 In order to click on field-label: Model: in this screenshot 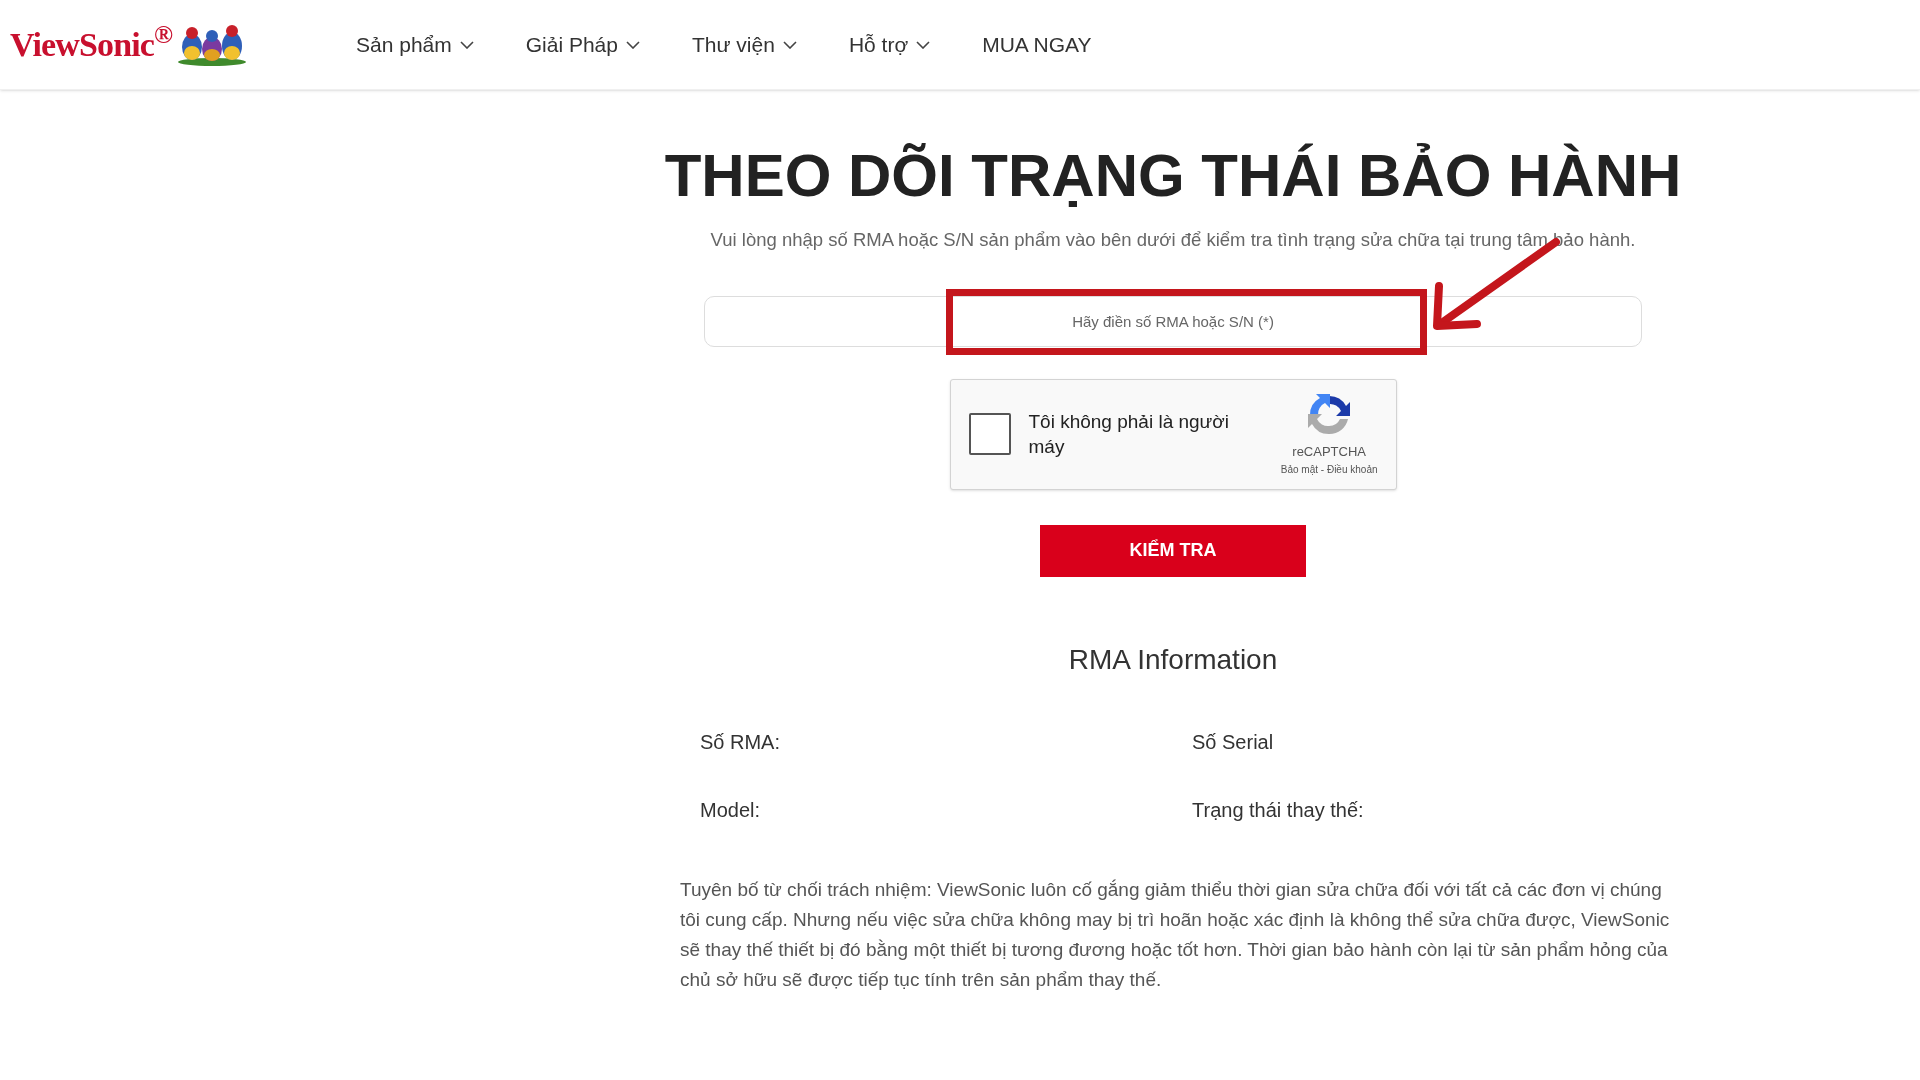, I will do `click(731, 810)`.